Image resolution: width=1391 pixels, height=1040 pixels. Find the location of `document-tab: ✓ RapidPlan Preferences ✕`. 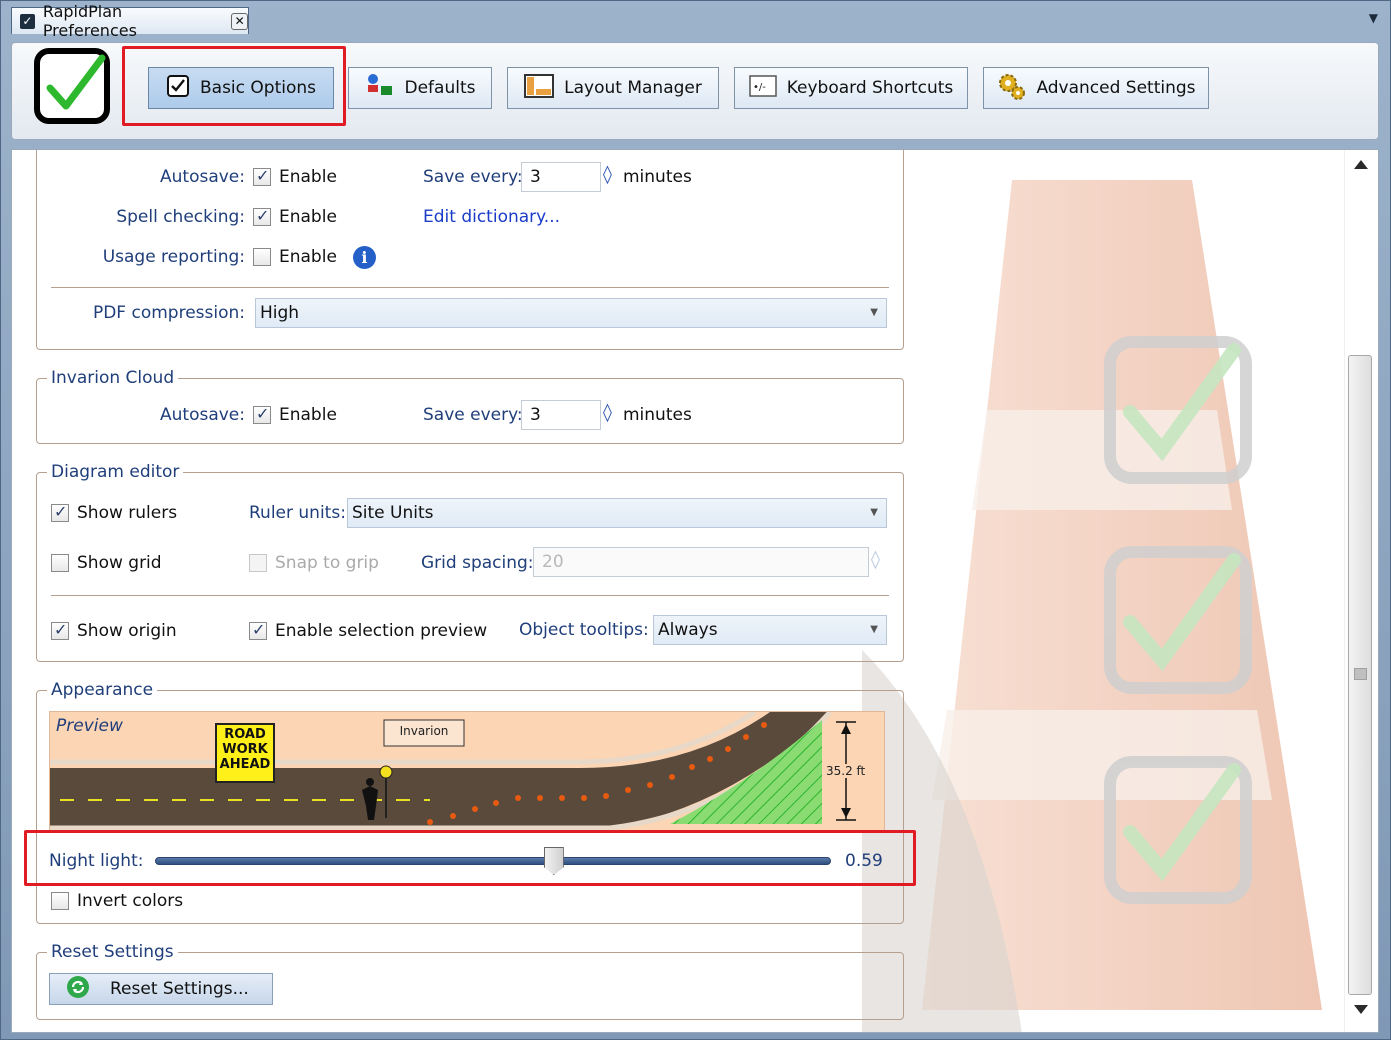

document-tab: ✓ RapidPlan Preferences ✕ is located at coordinates (130, 21).